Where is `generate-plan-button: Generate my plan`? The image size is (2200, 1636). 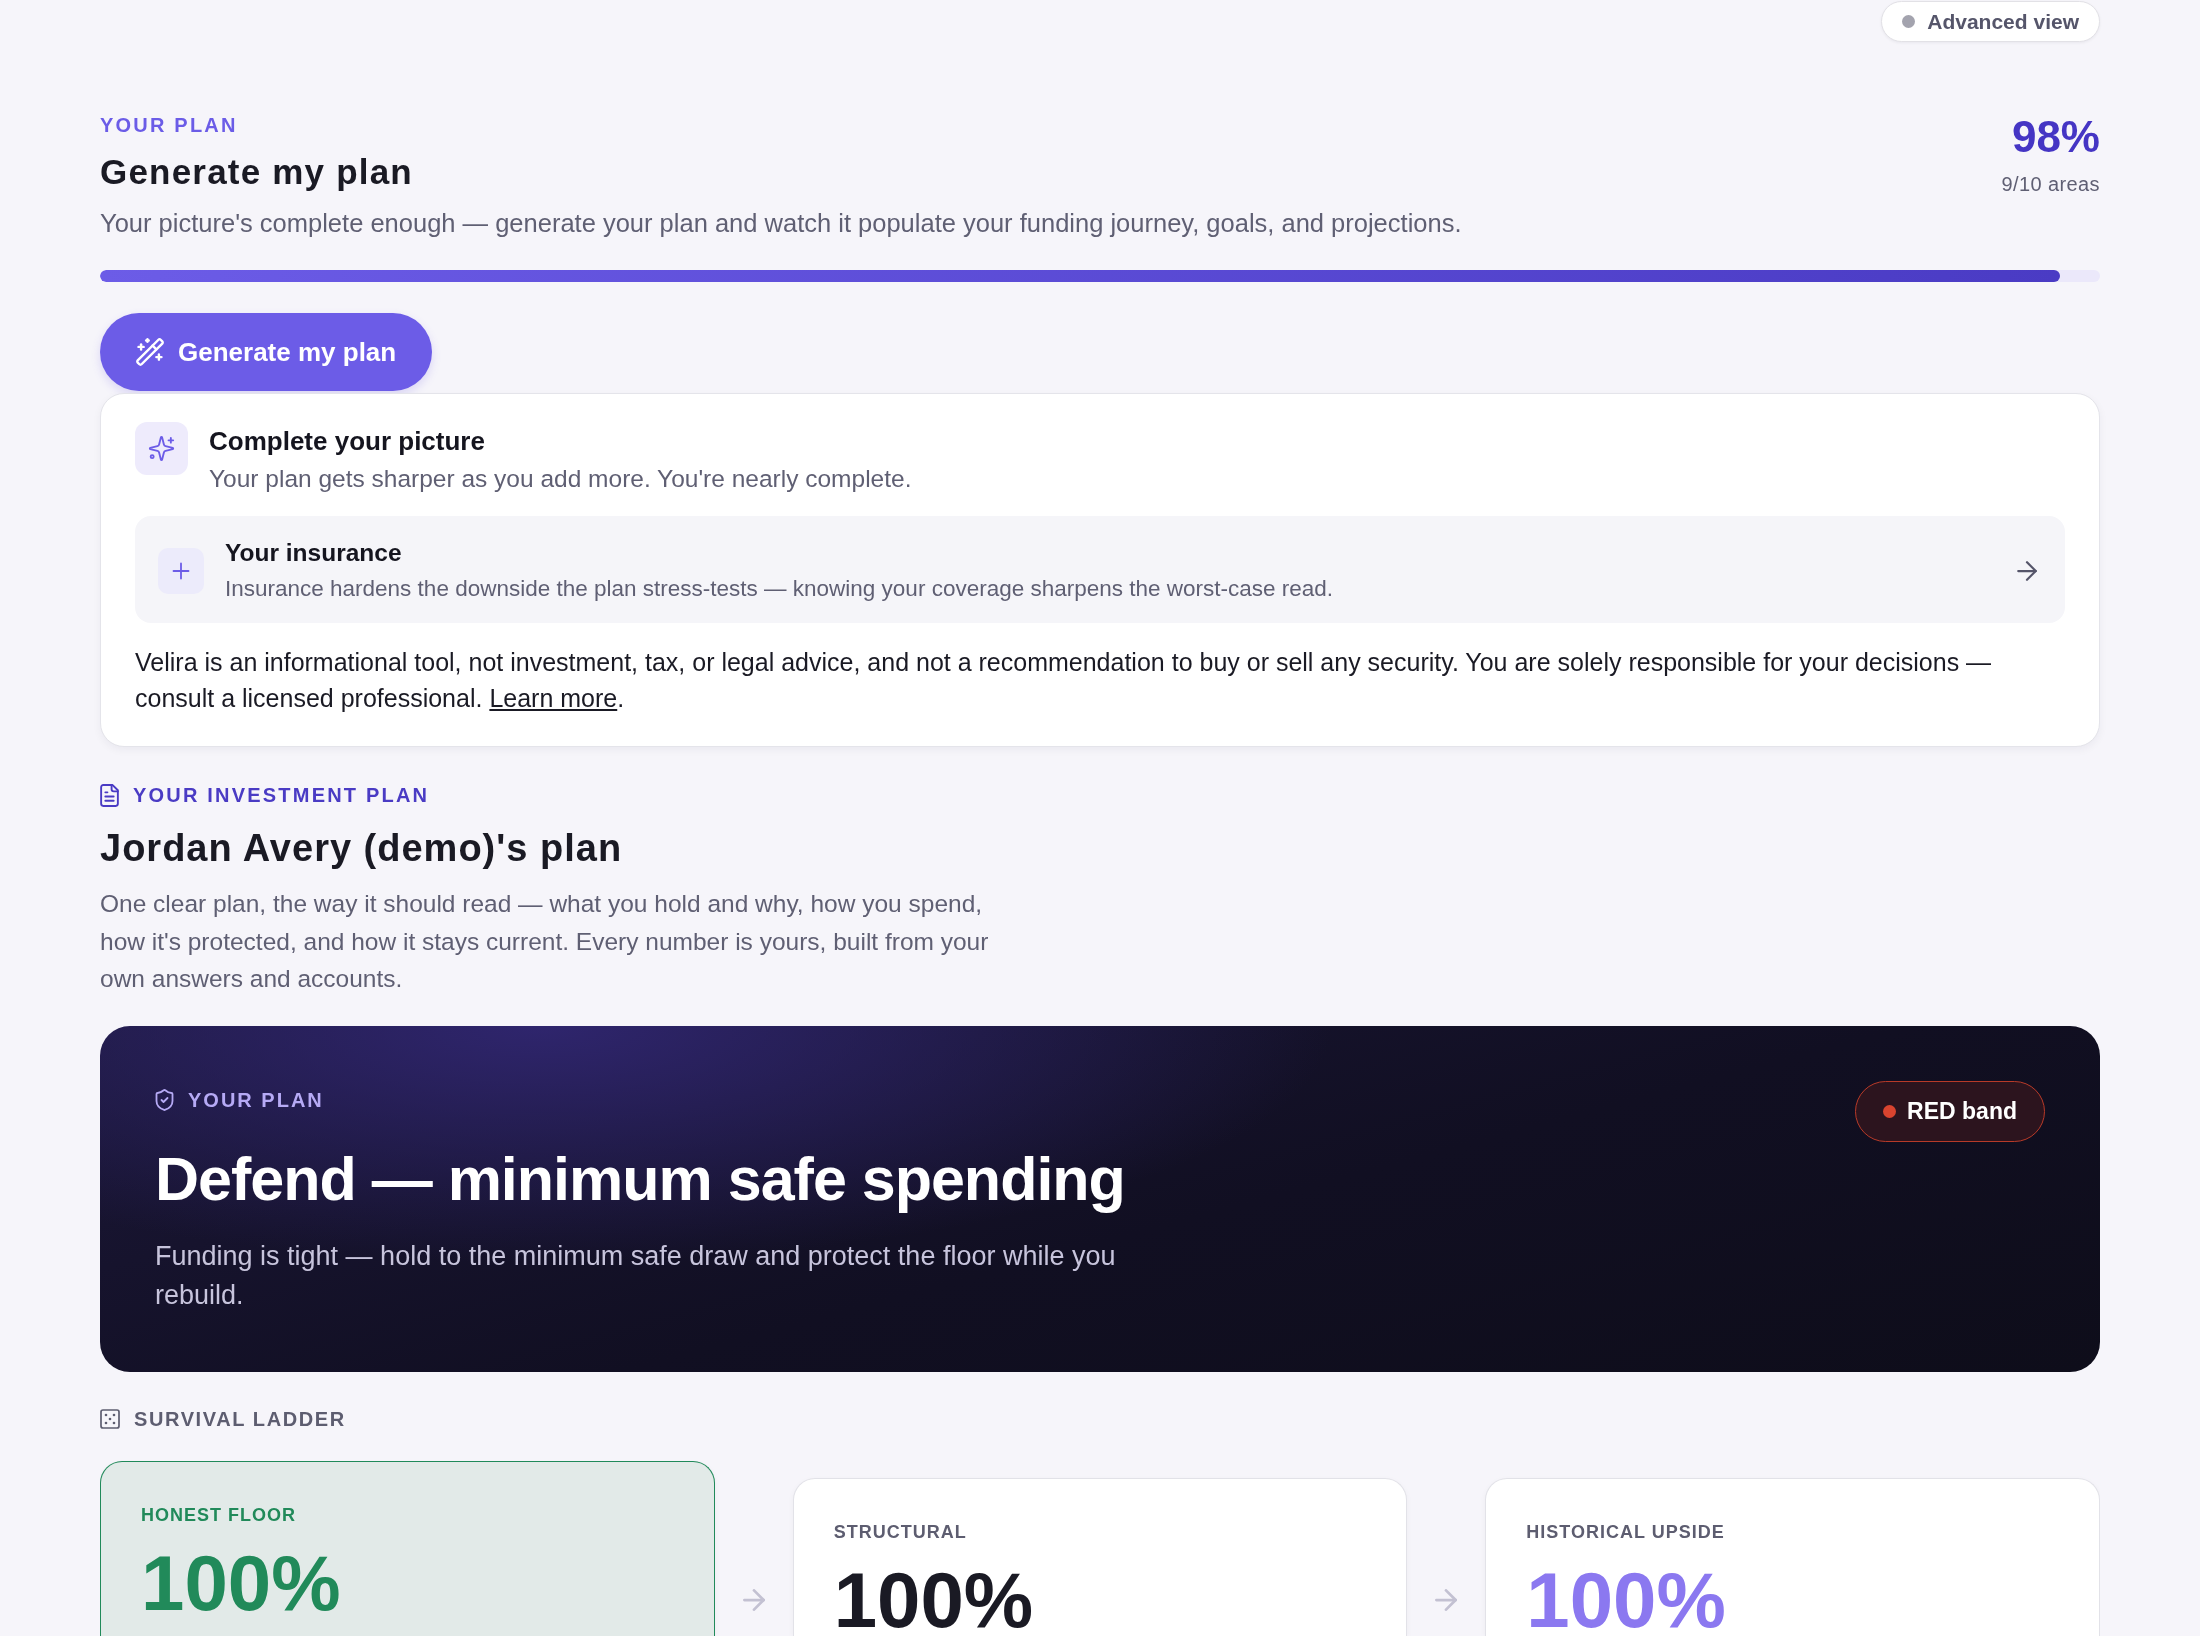 generate-plan-button: Generate my plan is located at coordinates (266, 352).